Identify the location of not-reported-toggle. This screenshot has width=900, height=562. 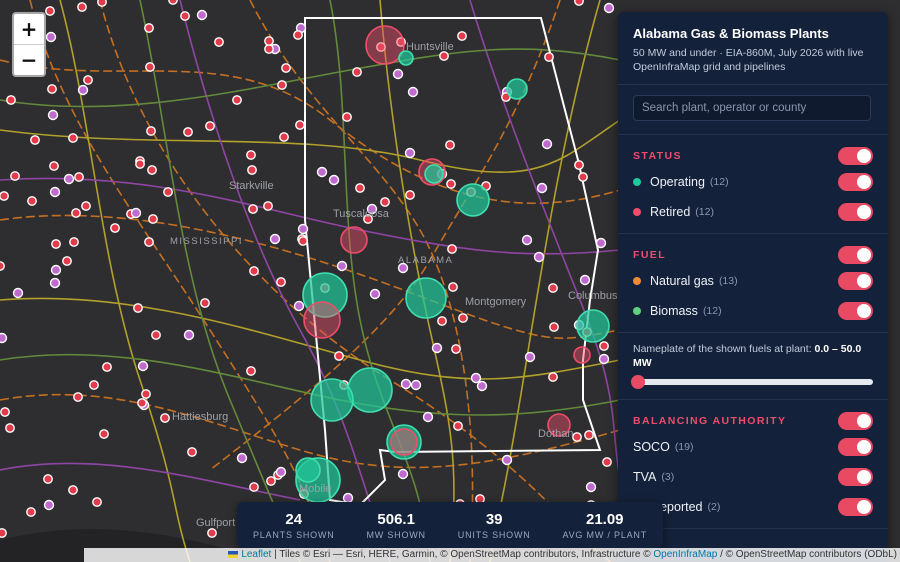
(855, 507).